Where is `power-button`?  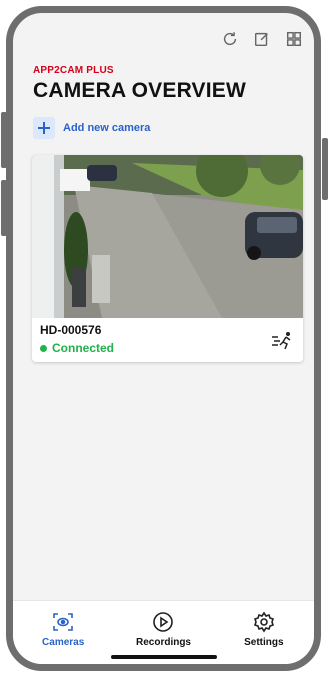
power-button is located at coordinates (325, 169).